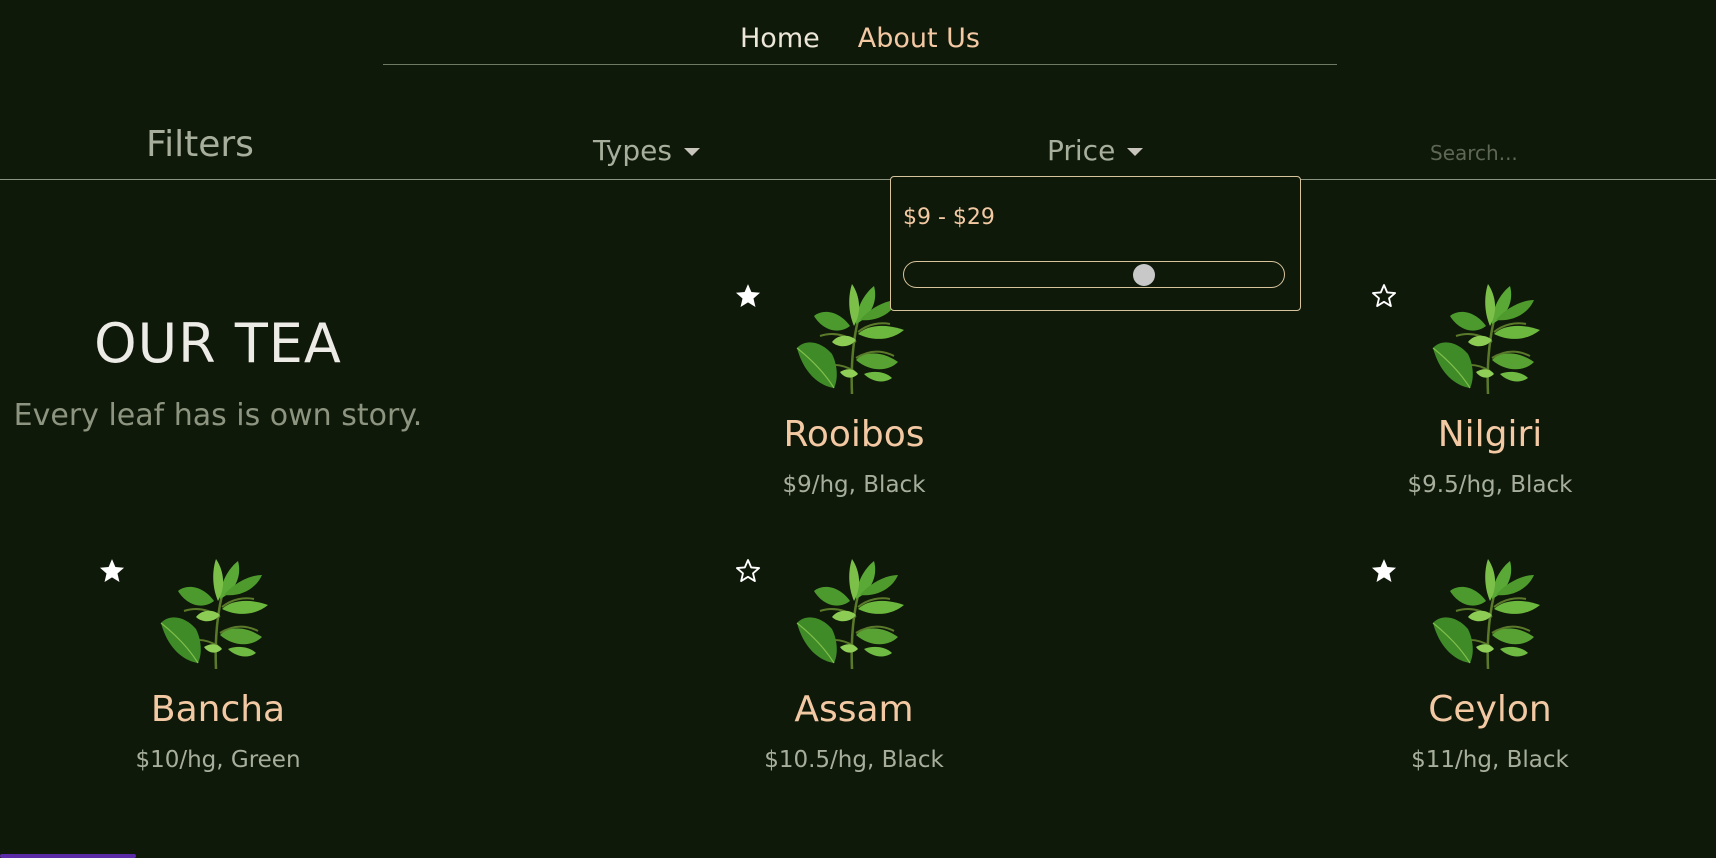  I want to click on tea-name: Ceylon, so click(1490, 709).